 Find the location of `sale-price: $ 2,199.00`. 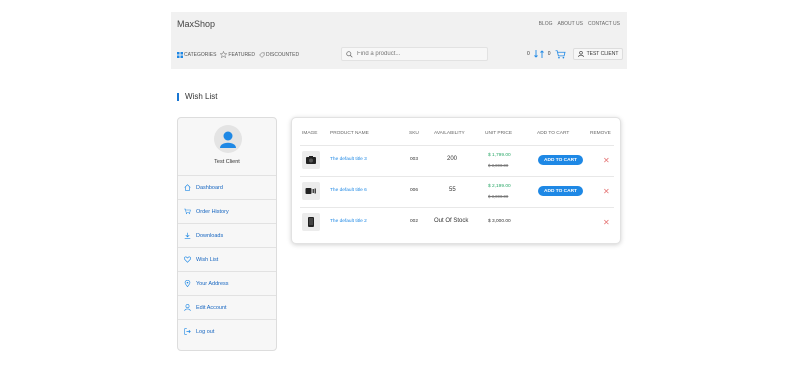

sale-price: $ 2,199.00 is located at coordinates (499, 186).